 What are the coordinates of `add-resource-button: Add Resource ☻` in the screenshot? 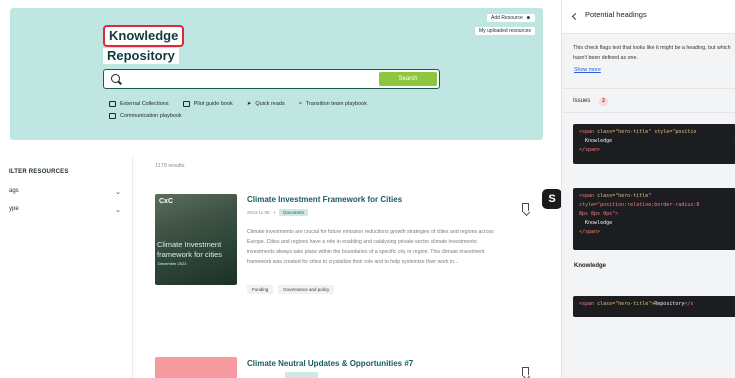 It's located at (511, 18).